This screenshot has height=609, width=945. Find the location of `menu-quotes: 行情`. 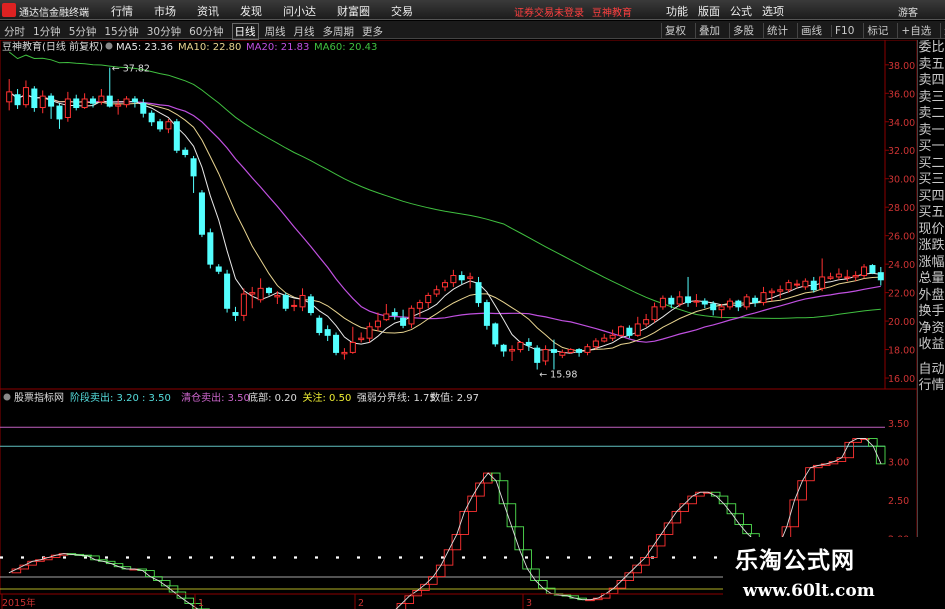

menu-quotes: 行情 is located at coordinates (122, 11).